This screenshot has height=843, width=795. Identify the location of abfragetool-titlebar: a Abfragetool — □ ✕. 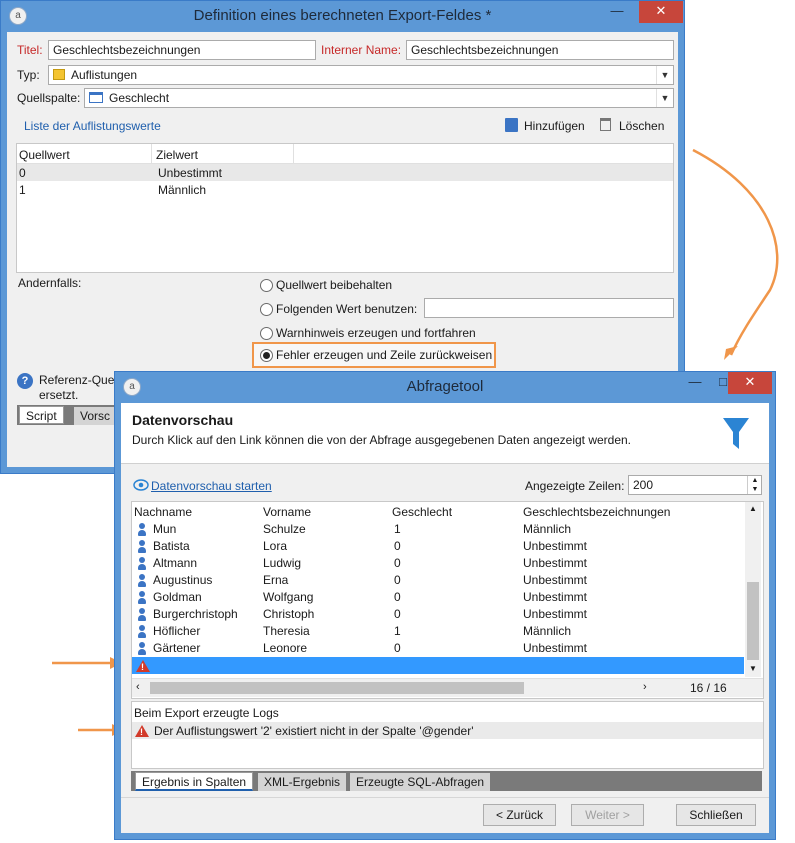
(445, 387).